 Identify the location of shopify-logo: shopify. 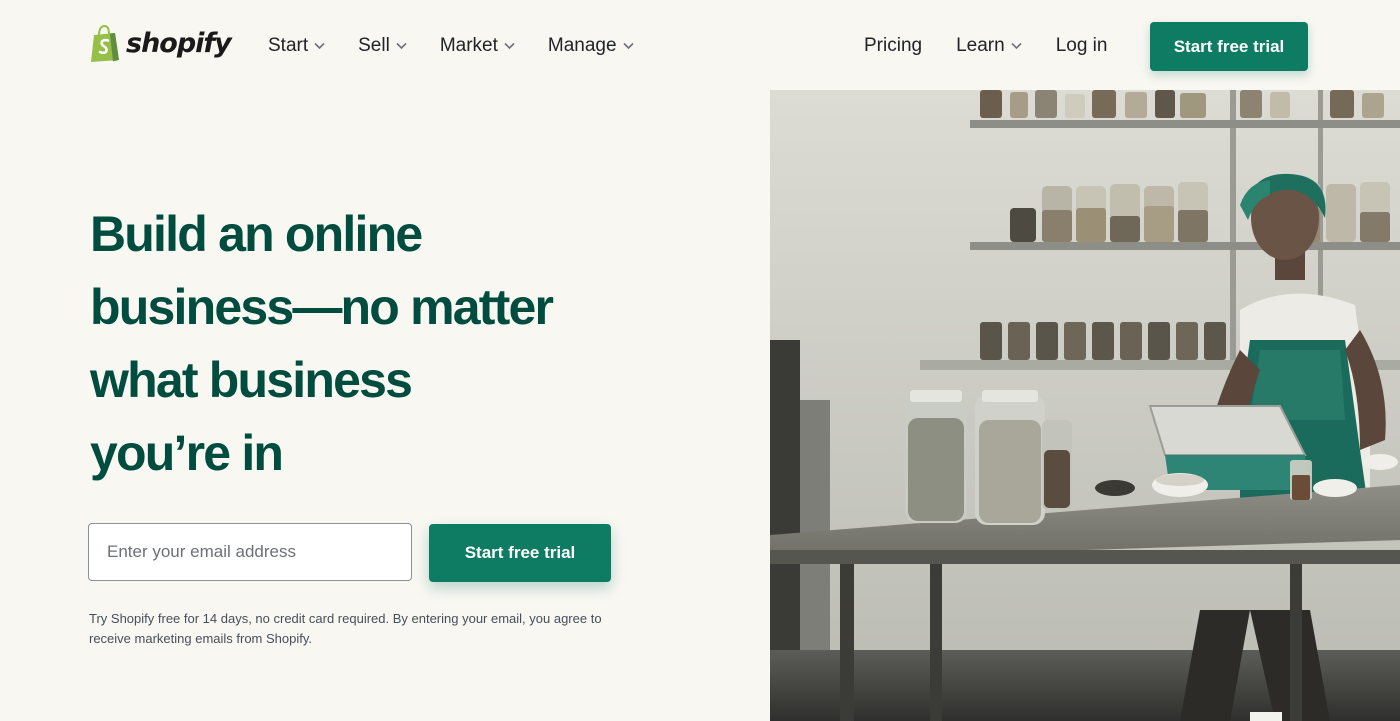
(160, 44).